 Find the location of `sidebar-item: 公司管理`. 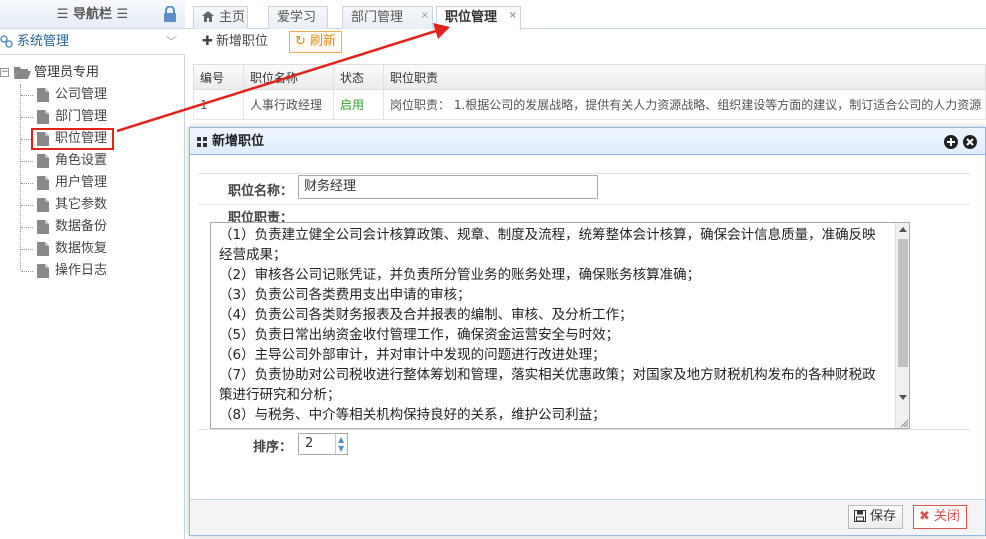

sidebar-item: 公司管理 is located at coordinates (92, 95).